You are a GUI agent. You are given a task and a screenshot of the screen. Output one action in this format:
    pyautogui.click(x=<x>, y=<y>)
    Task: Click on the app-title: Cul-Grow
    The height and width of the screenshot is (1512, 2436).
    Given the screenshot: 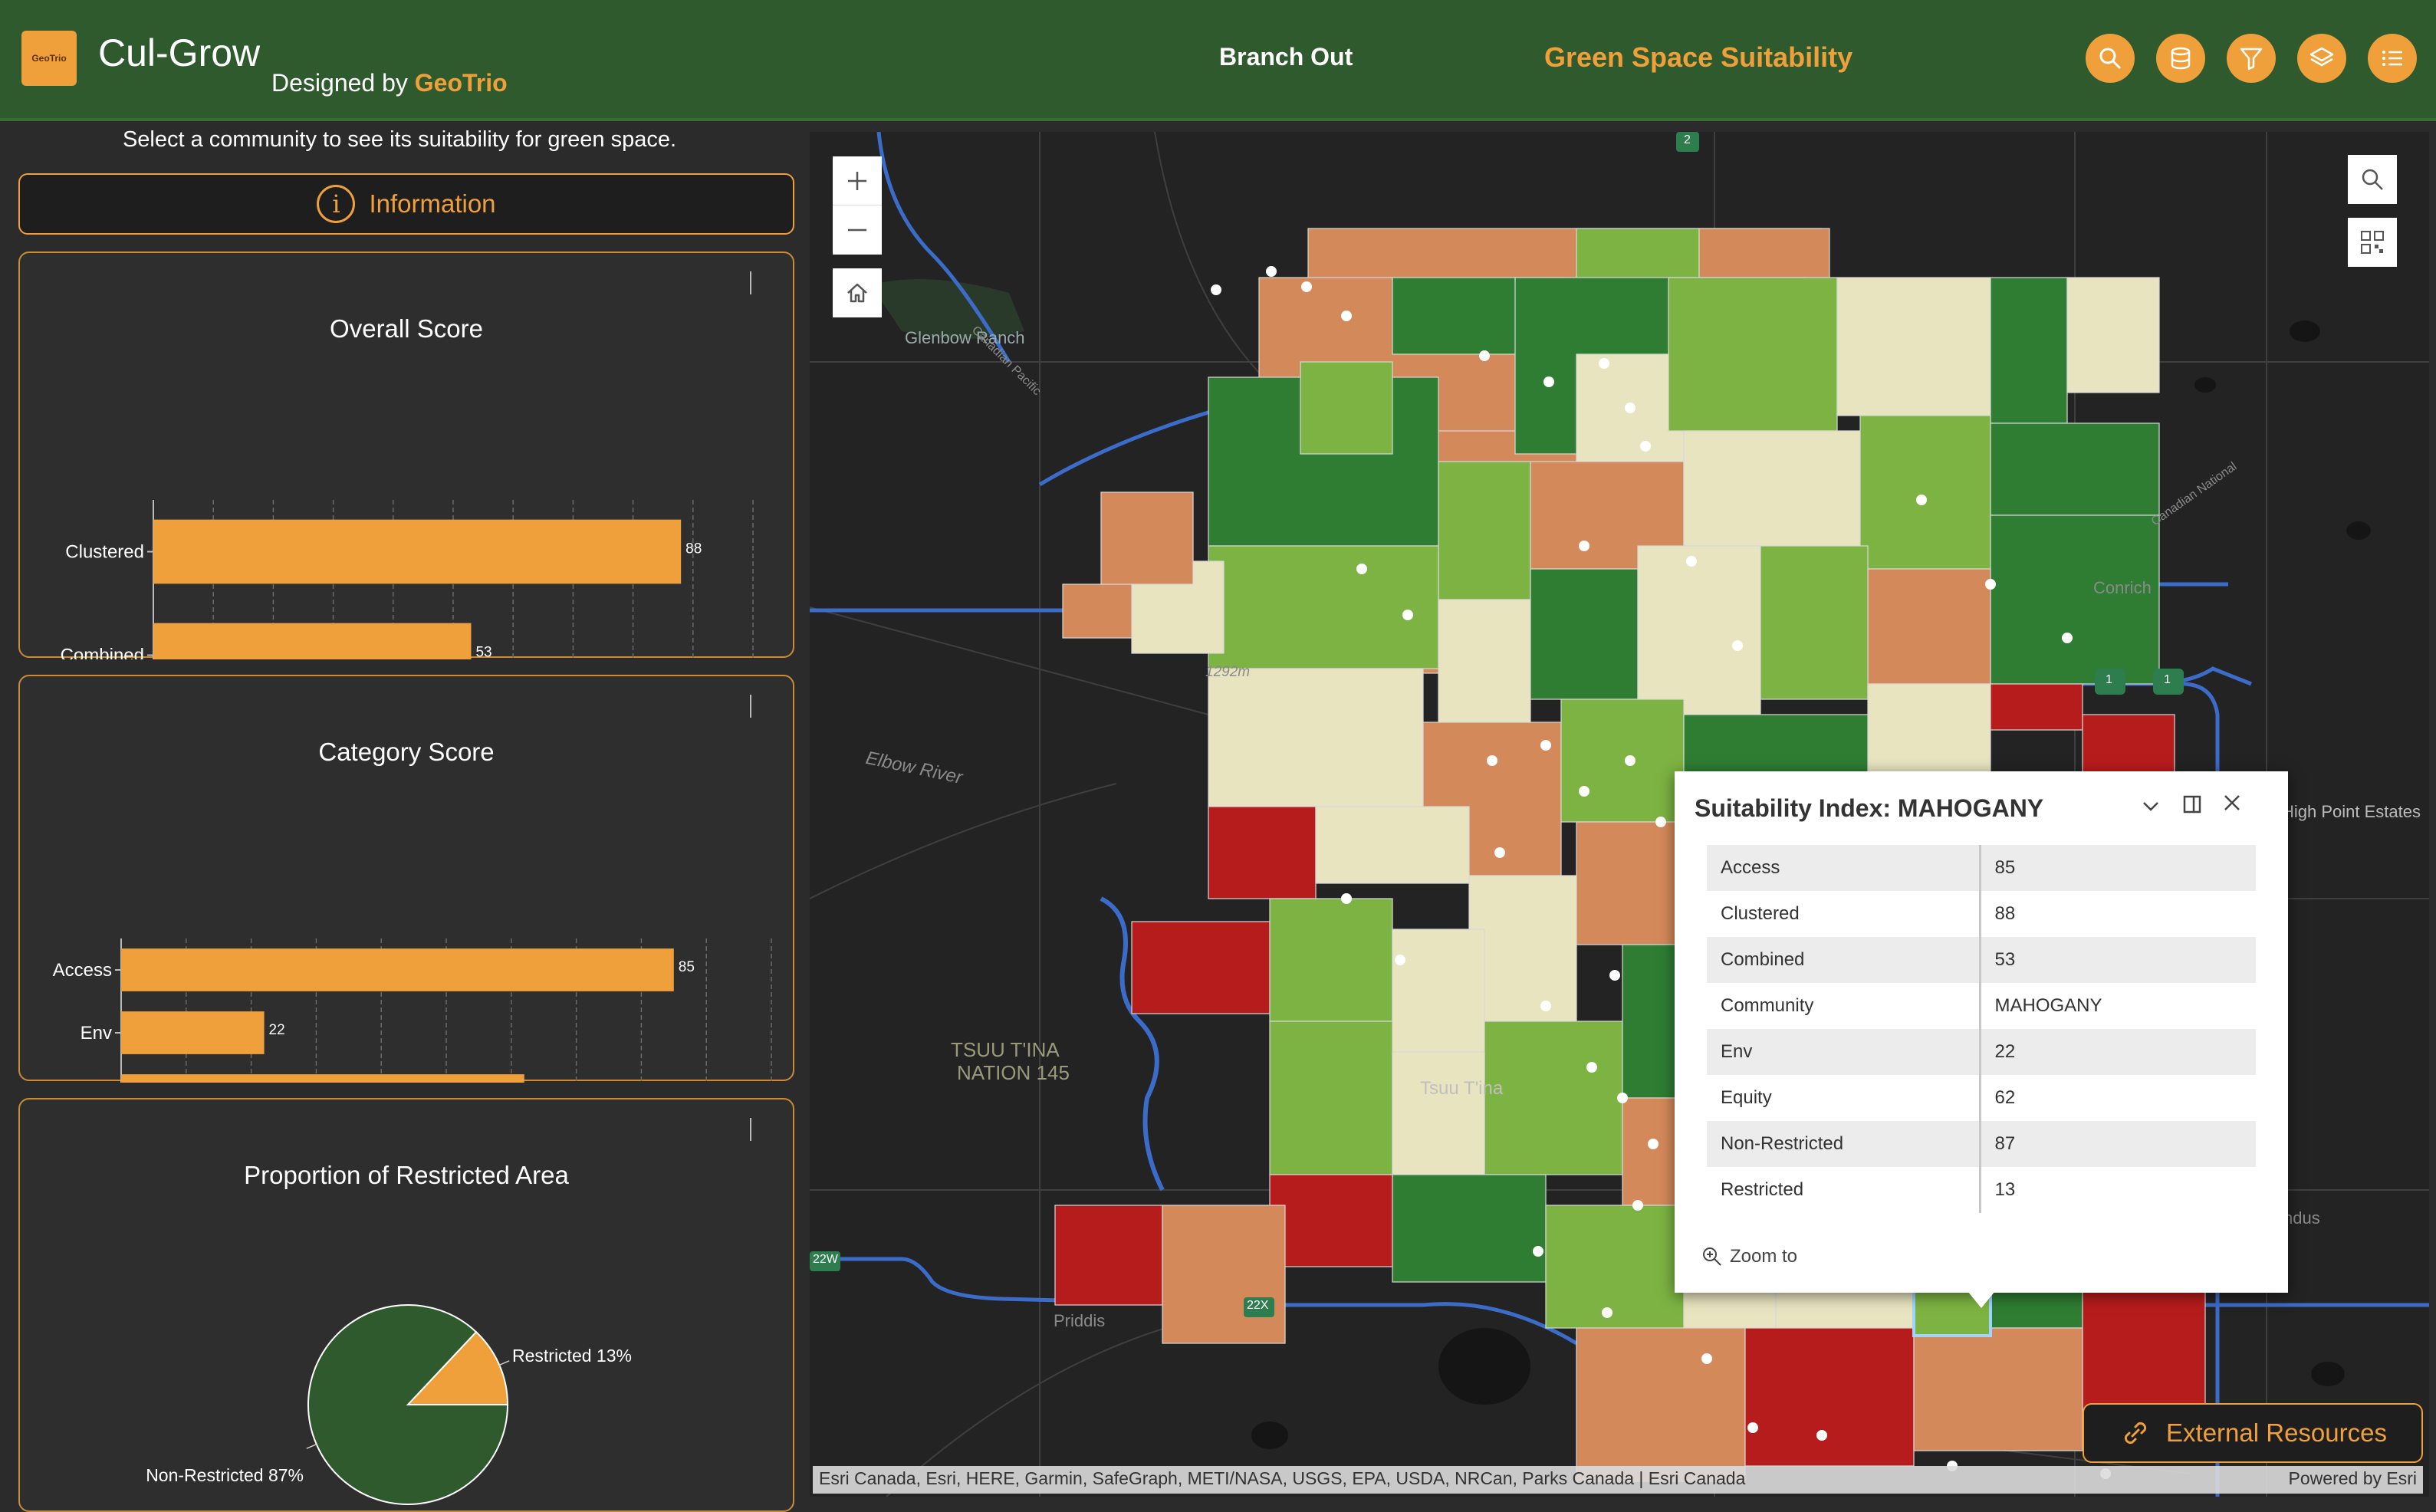 What is the action you would take?
    pyautogui.click(x=180, y=52)
    